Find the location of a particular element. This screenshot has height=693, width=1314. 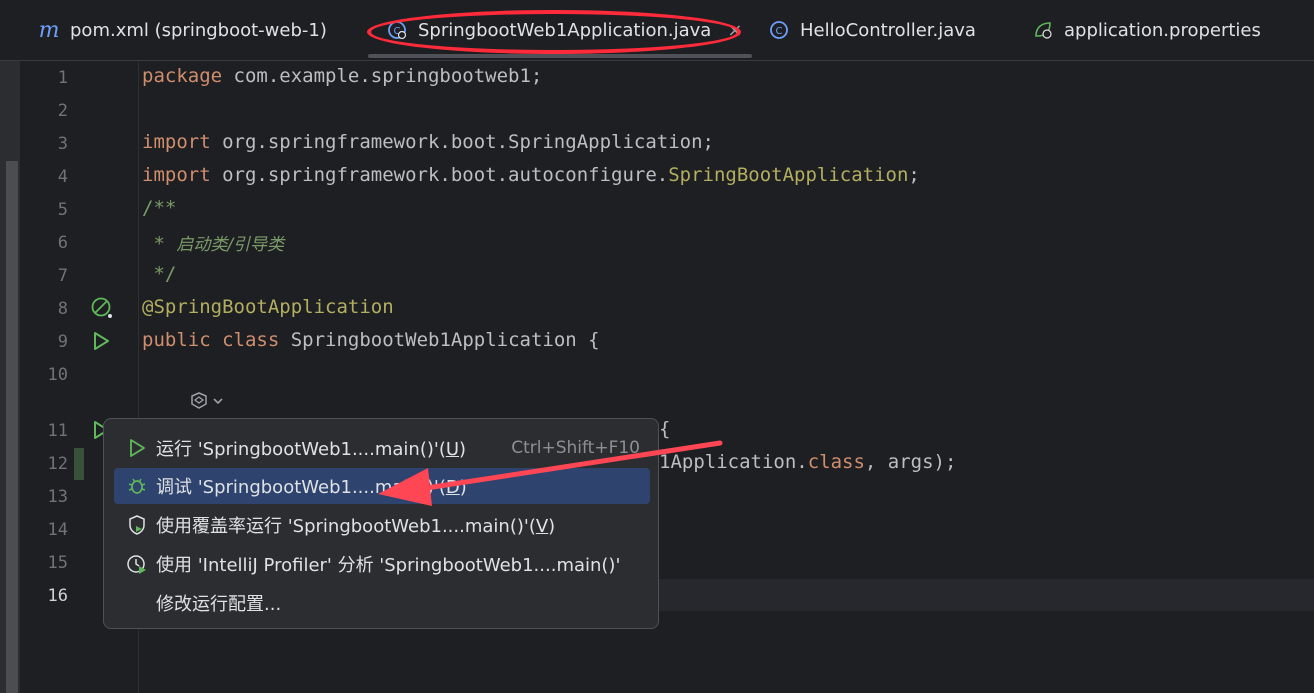

arrow-head is located at coordinates (405, 487).